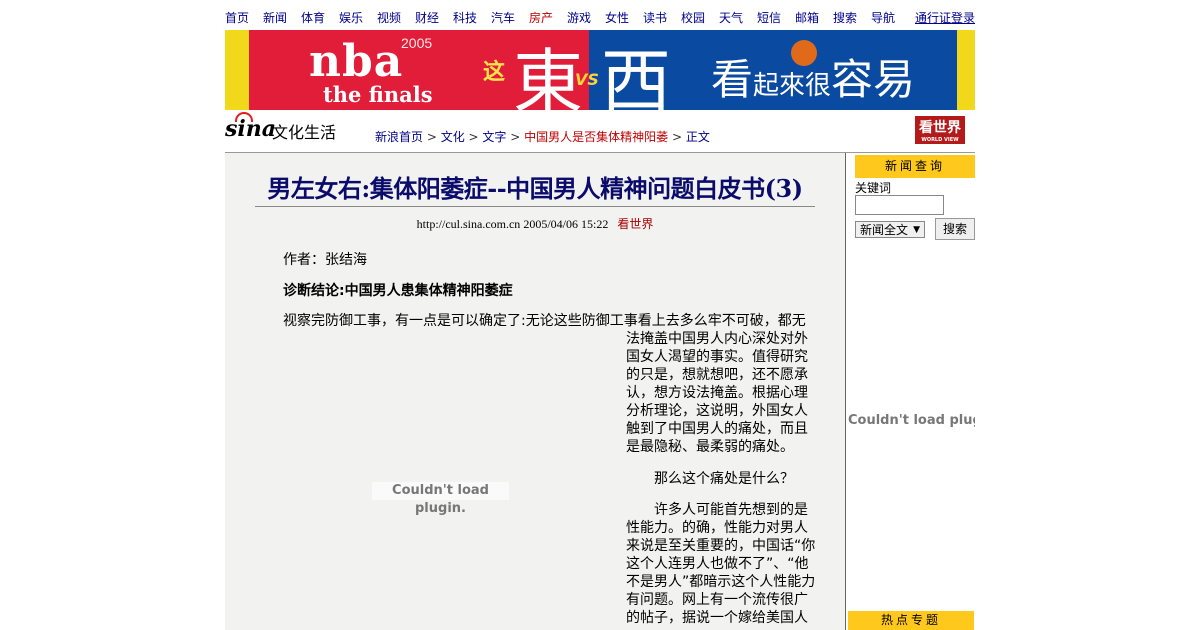 This screenshot has width=1200, height=630. What do you see at coordinates (468, 224) in the screenshot?
I see `article-url: http://cul.sina.com.cn` at bounding box center [468, 224].